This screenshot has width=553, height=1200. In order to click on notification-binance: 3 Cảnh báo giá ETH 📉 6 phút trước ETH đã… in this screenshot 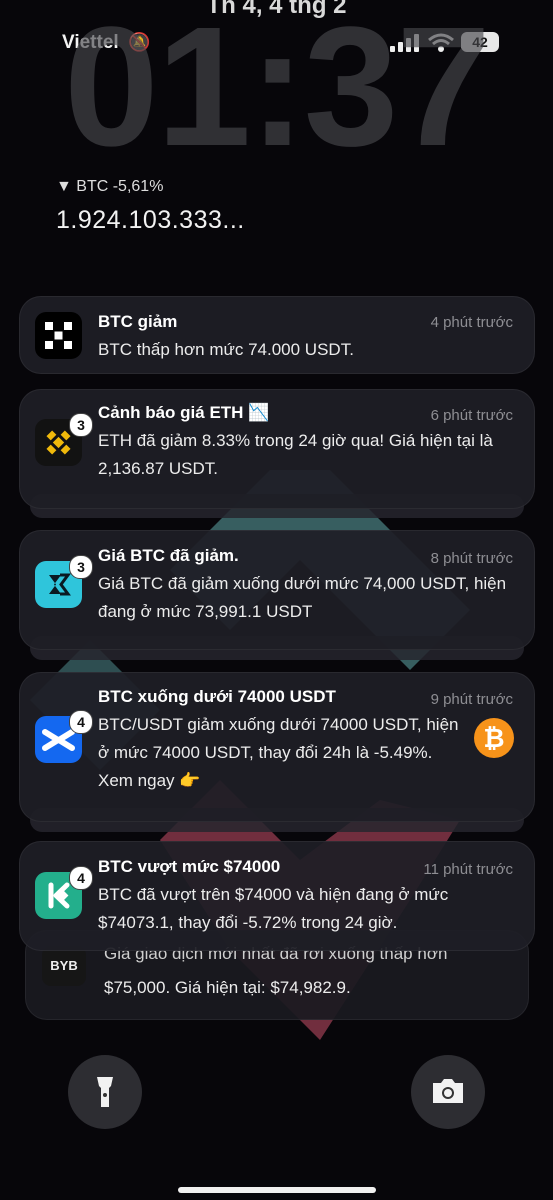, I will do `click(277, 449)`.